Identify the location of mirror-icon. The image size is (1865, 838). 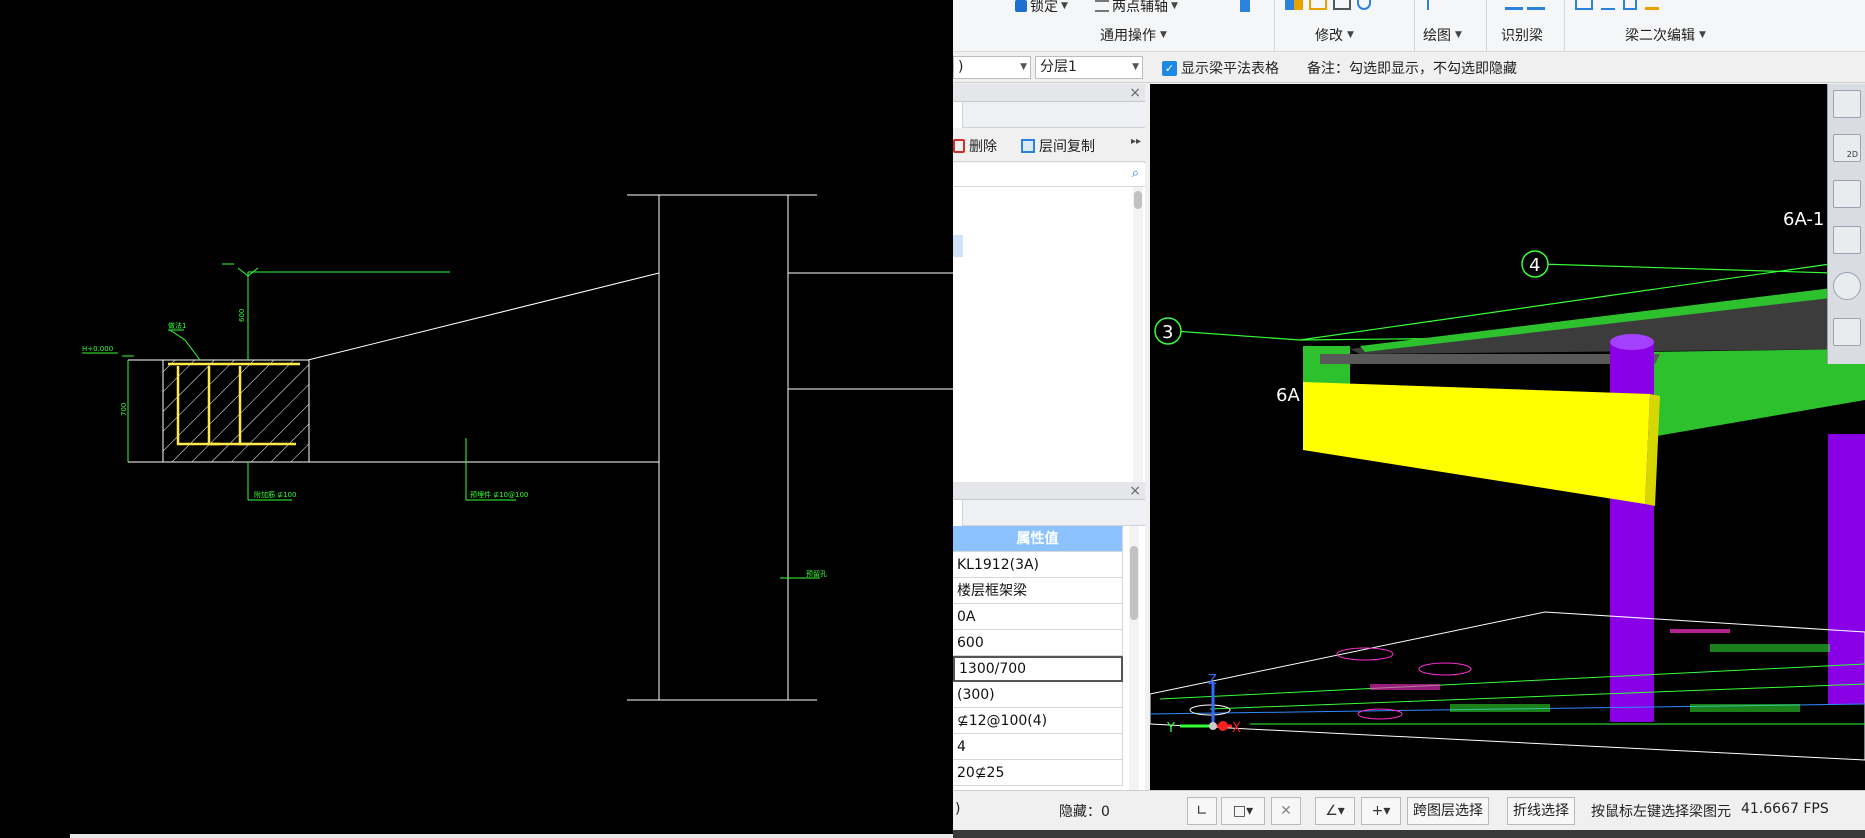
(1294, 5).